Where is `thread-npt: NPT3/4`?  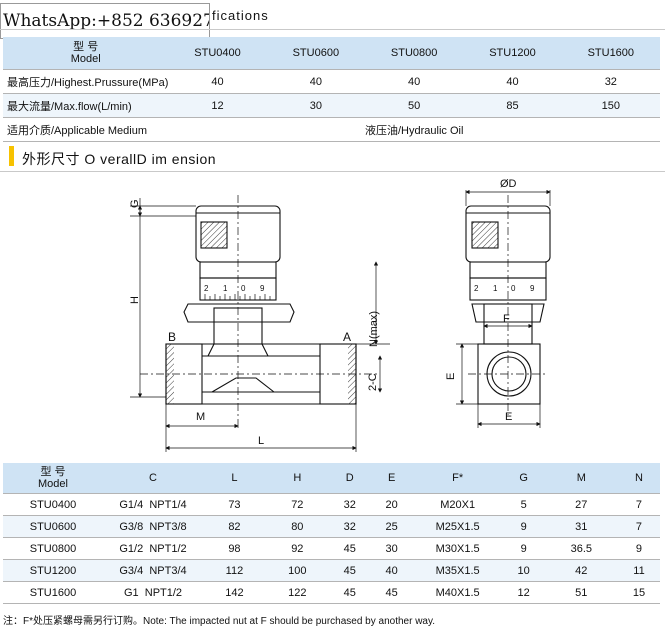
thread-npt: NPT3/4 is located at coordinates (168, 570).